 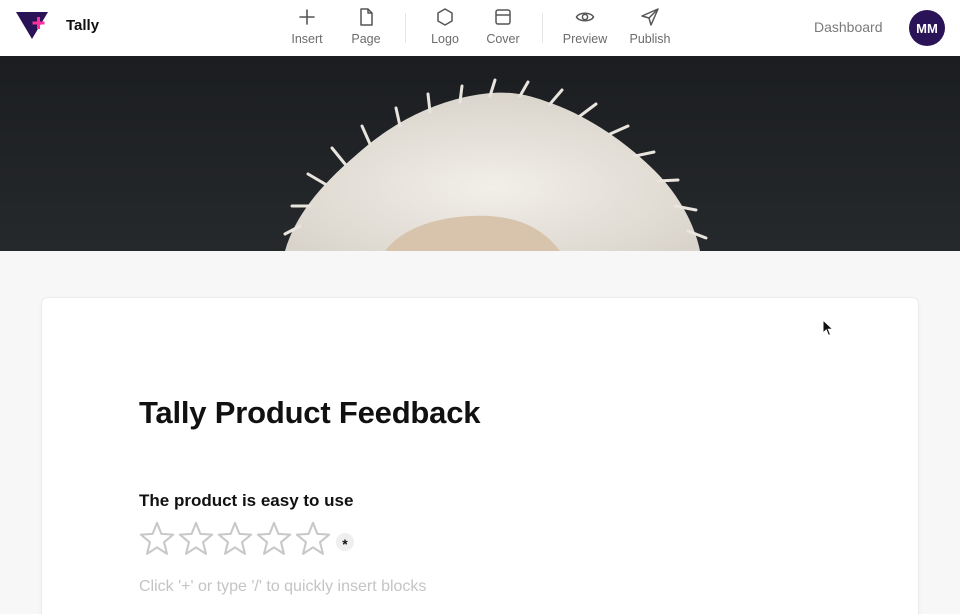 What do you see at coordinates (585, 28) in the screenshot?
I see `preview-button: Preview` at bounding box center [585, 28].